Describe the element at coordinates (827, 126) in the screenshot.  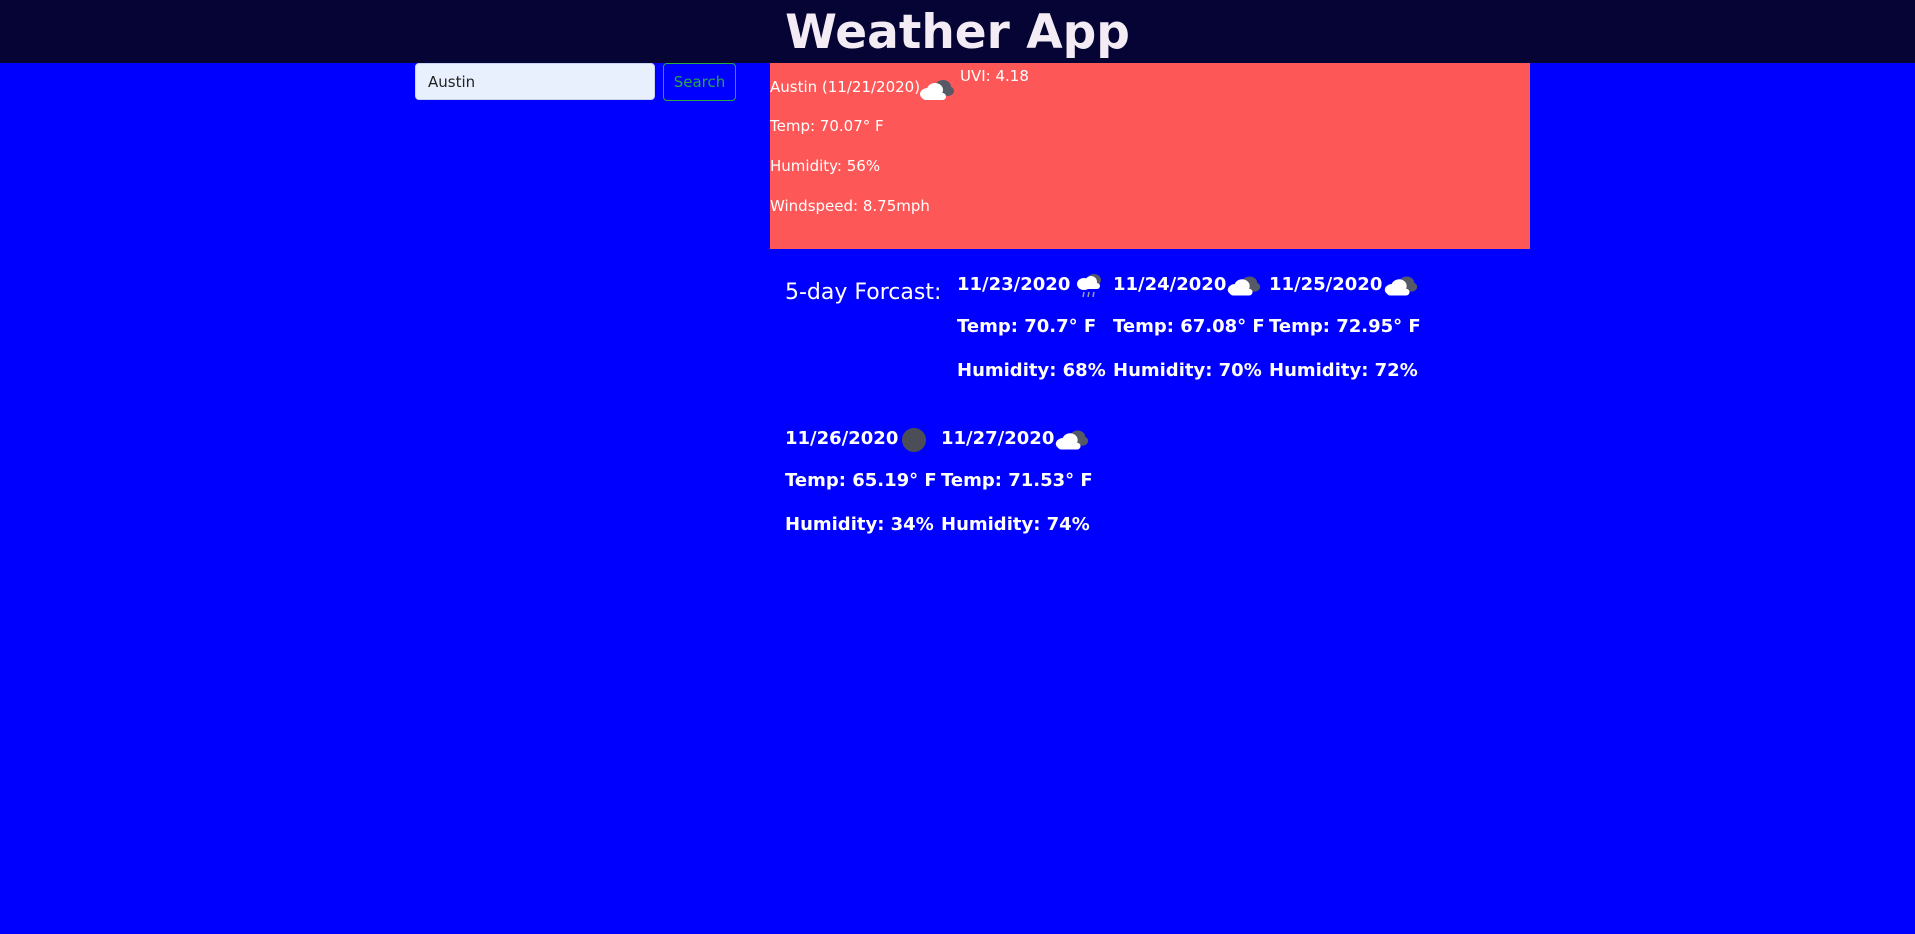
I see `current-temp: Temp: 70.07° F` at that location.